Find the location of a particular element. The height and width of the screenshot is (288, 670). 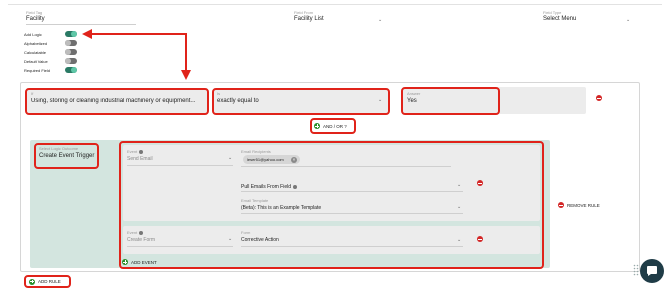

logic-outcome-select: Create Event Trigger is located at coordinates (66, 156).